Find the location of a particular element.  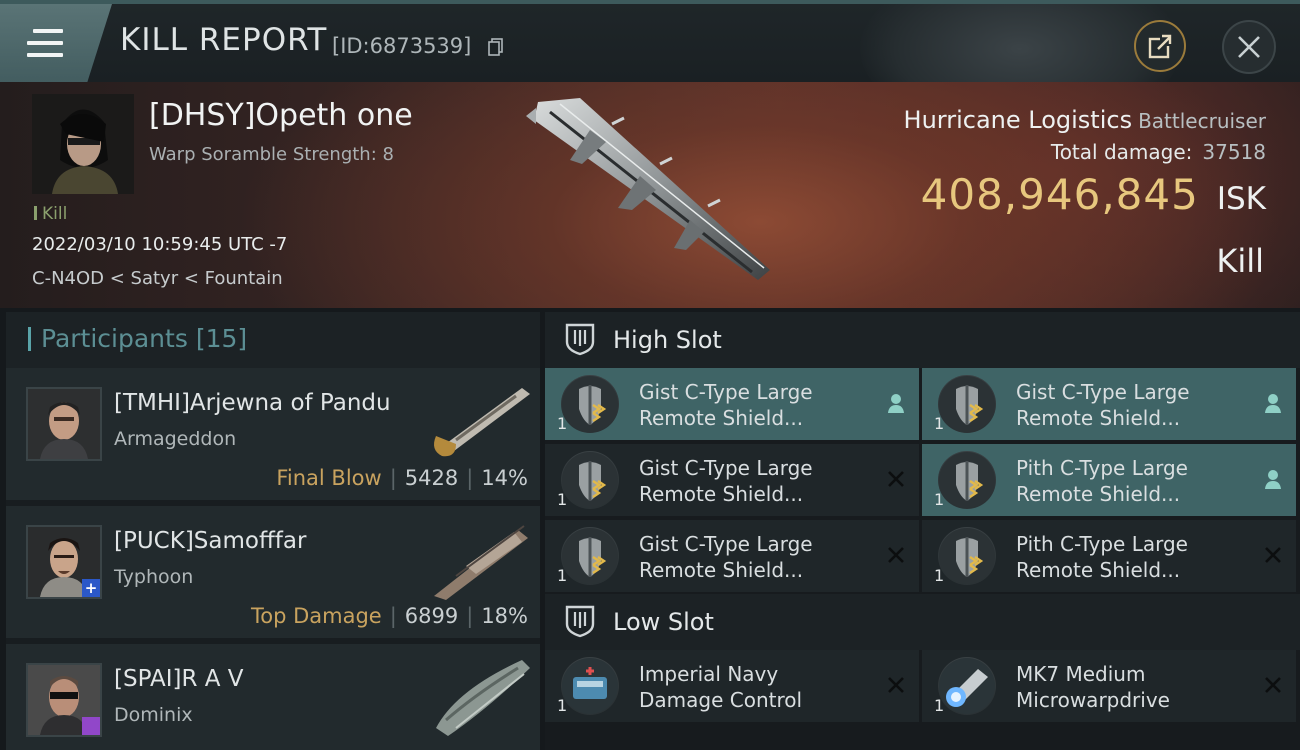

participants-label: Participants is located at coordinates (114, 338).